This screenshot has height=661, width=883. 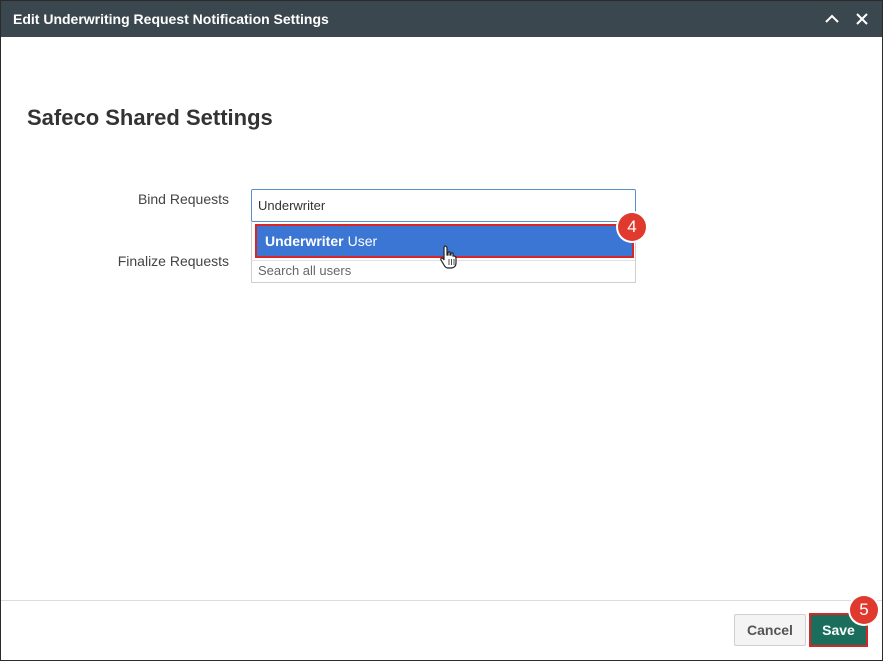 What do you see at coordinates (443, 205) in the screenshot?
I see `bind-requests-input` at bounding box center [443, 205].